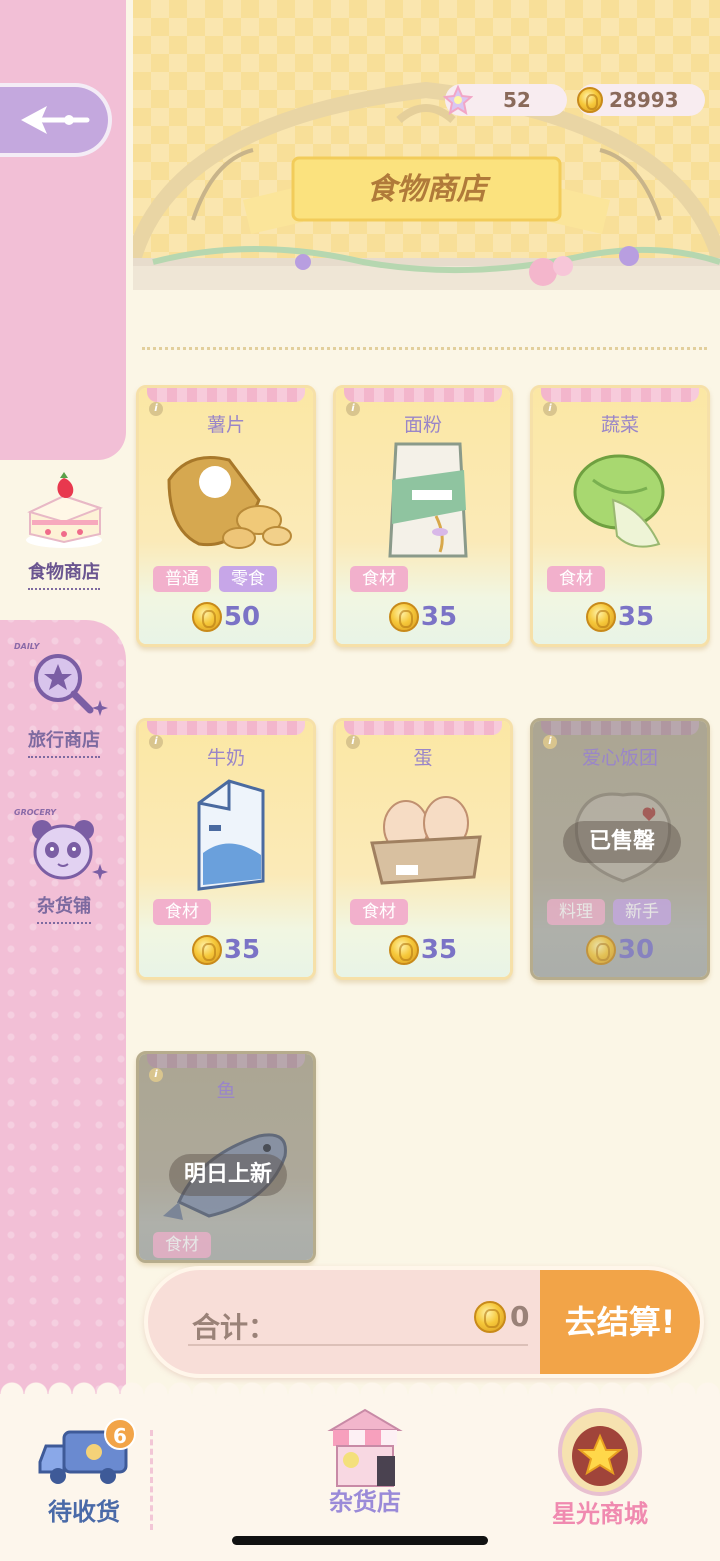  I want to click on product-card-vegetable: i 蔬菜 食材 35, so click(620, 516).